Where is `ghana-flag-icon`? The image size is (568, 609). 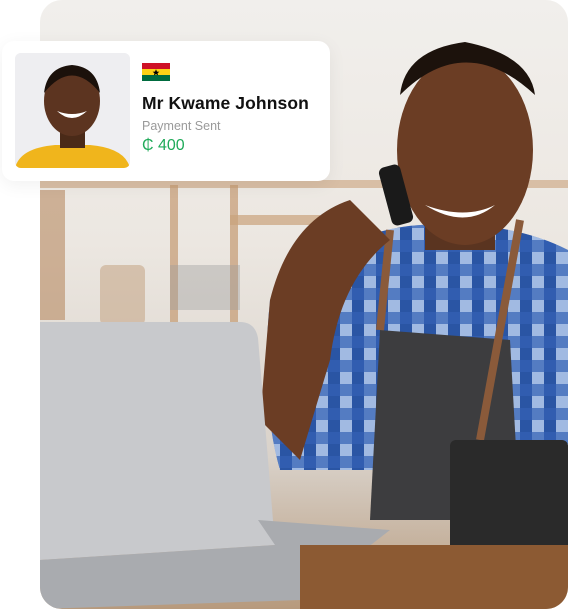
ghana-flag-icon is located at coordinates (156, 72).